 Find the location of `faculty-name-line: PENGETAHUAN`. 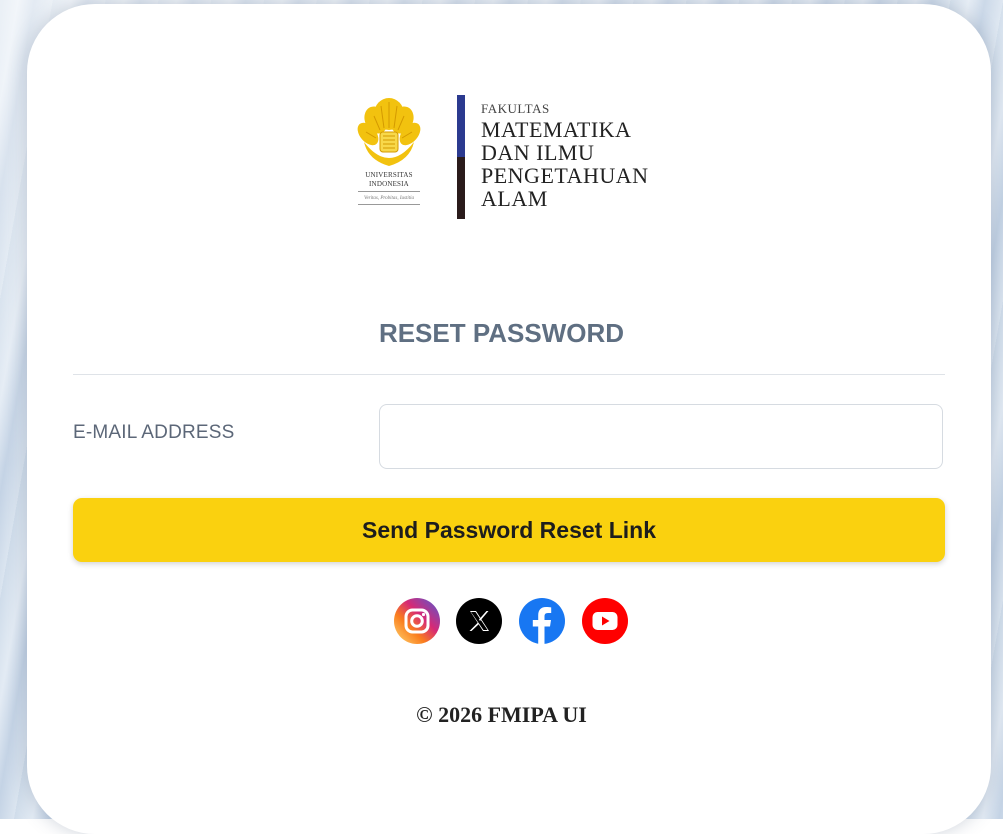

faculty-name-line: PENGETAHUAN is located at coordinates (565, 175).